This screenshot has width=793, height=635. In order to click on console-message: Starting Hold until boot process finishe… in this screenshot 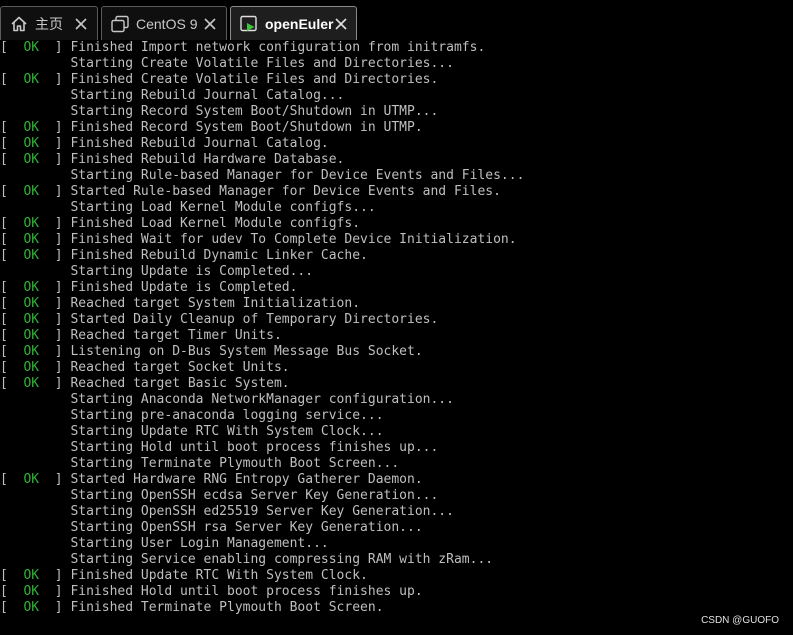, I will do `click(254, 447)`.